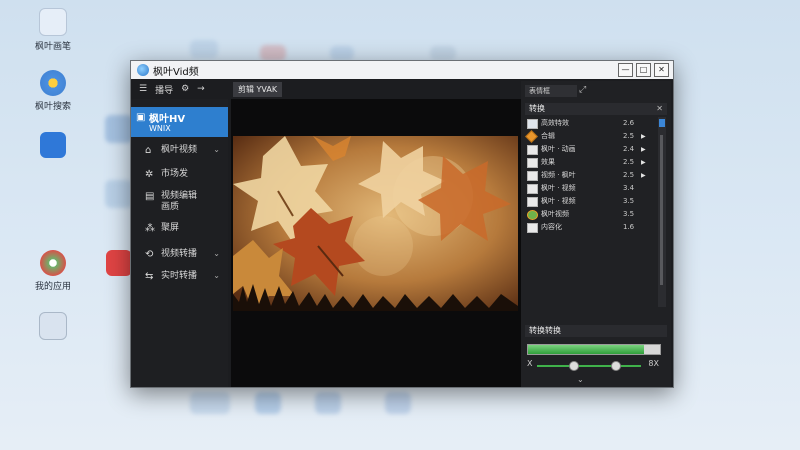 The width and height of the screenshot is (800, 450). I want to click on slider-track, so click(589, 366).